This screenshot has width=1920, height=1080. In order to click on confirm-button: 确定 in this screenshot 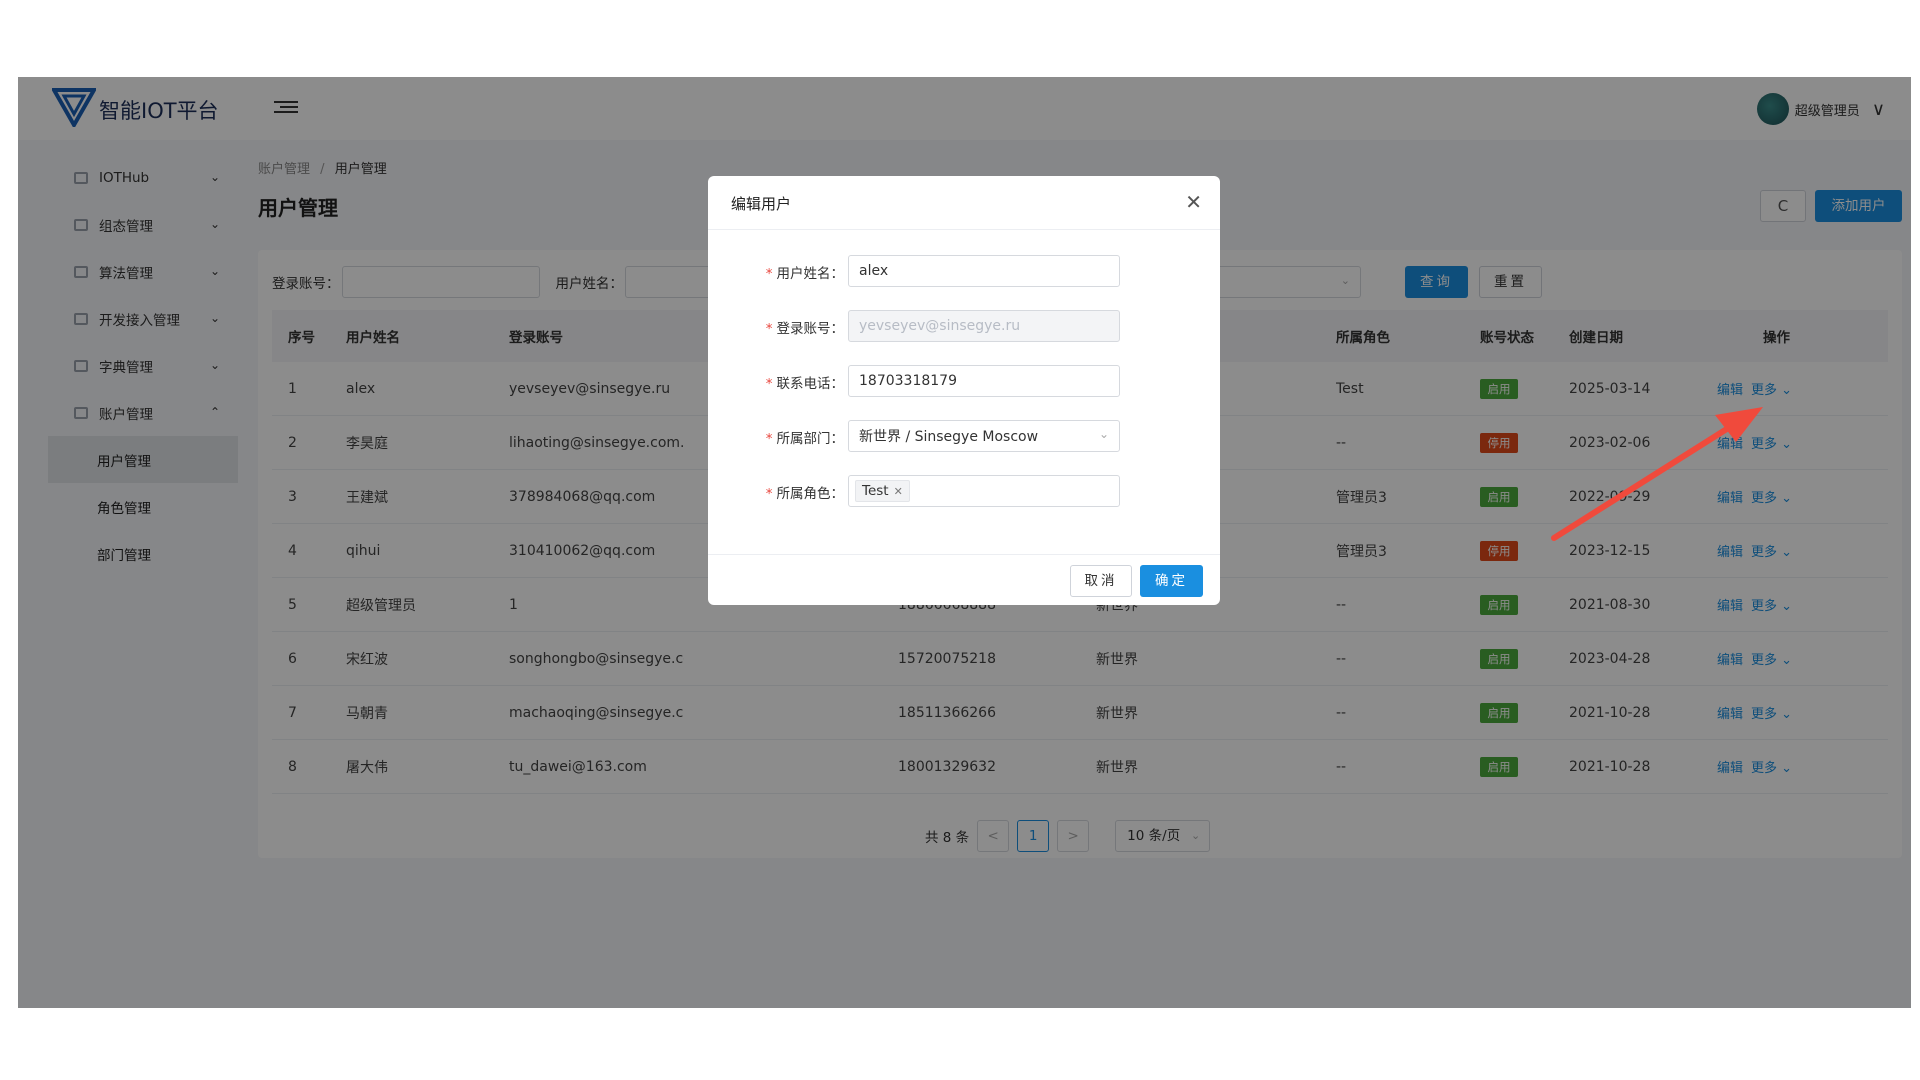, I will do `click(1171, 581)`.